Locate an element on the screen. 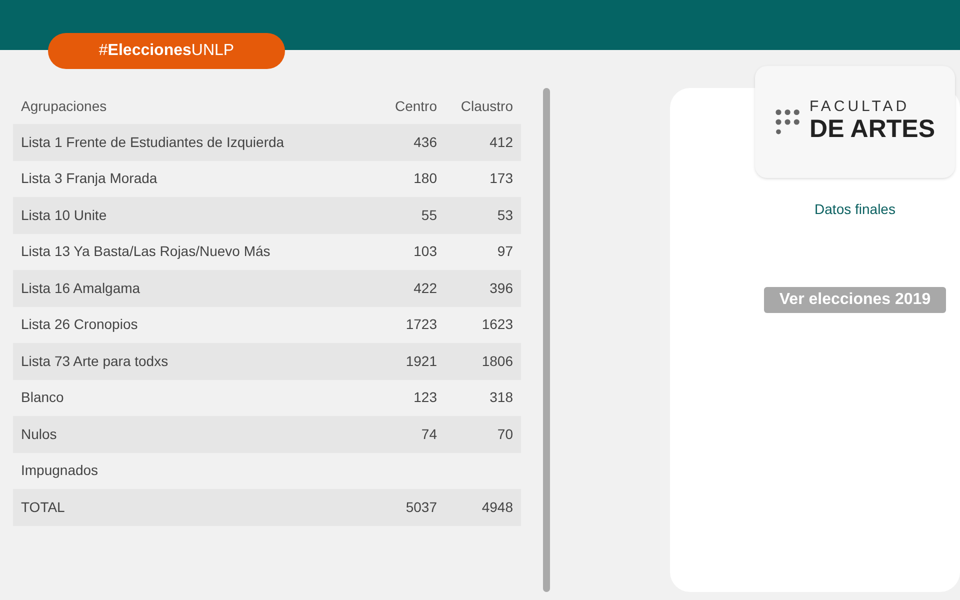 This screenshot has height=600, width=960. table-cell-text: 1623 is located at coordinates (497, 324).